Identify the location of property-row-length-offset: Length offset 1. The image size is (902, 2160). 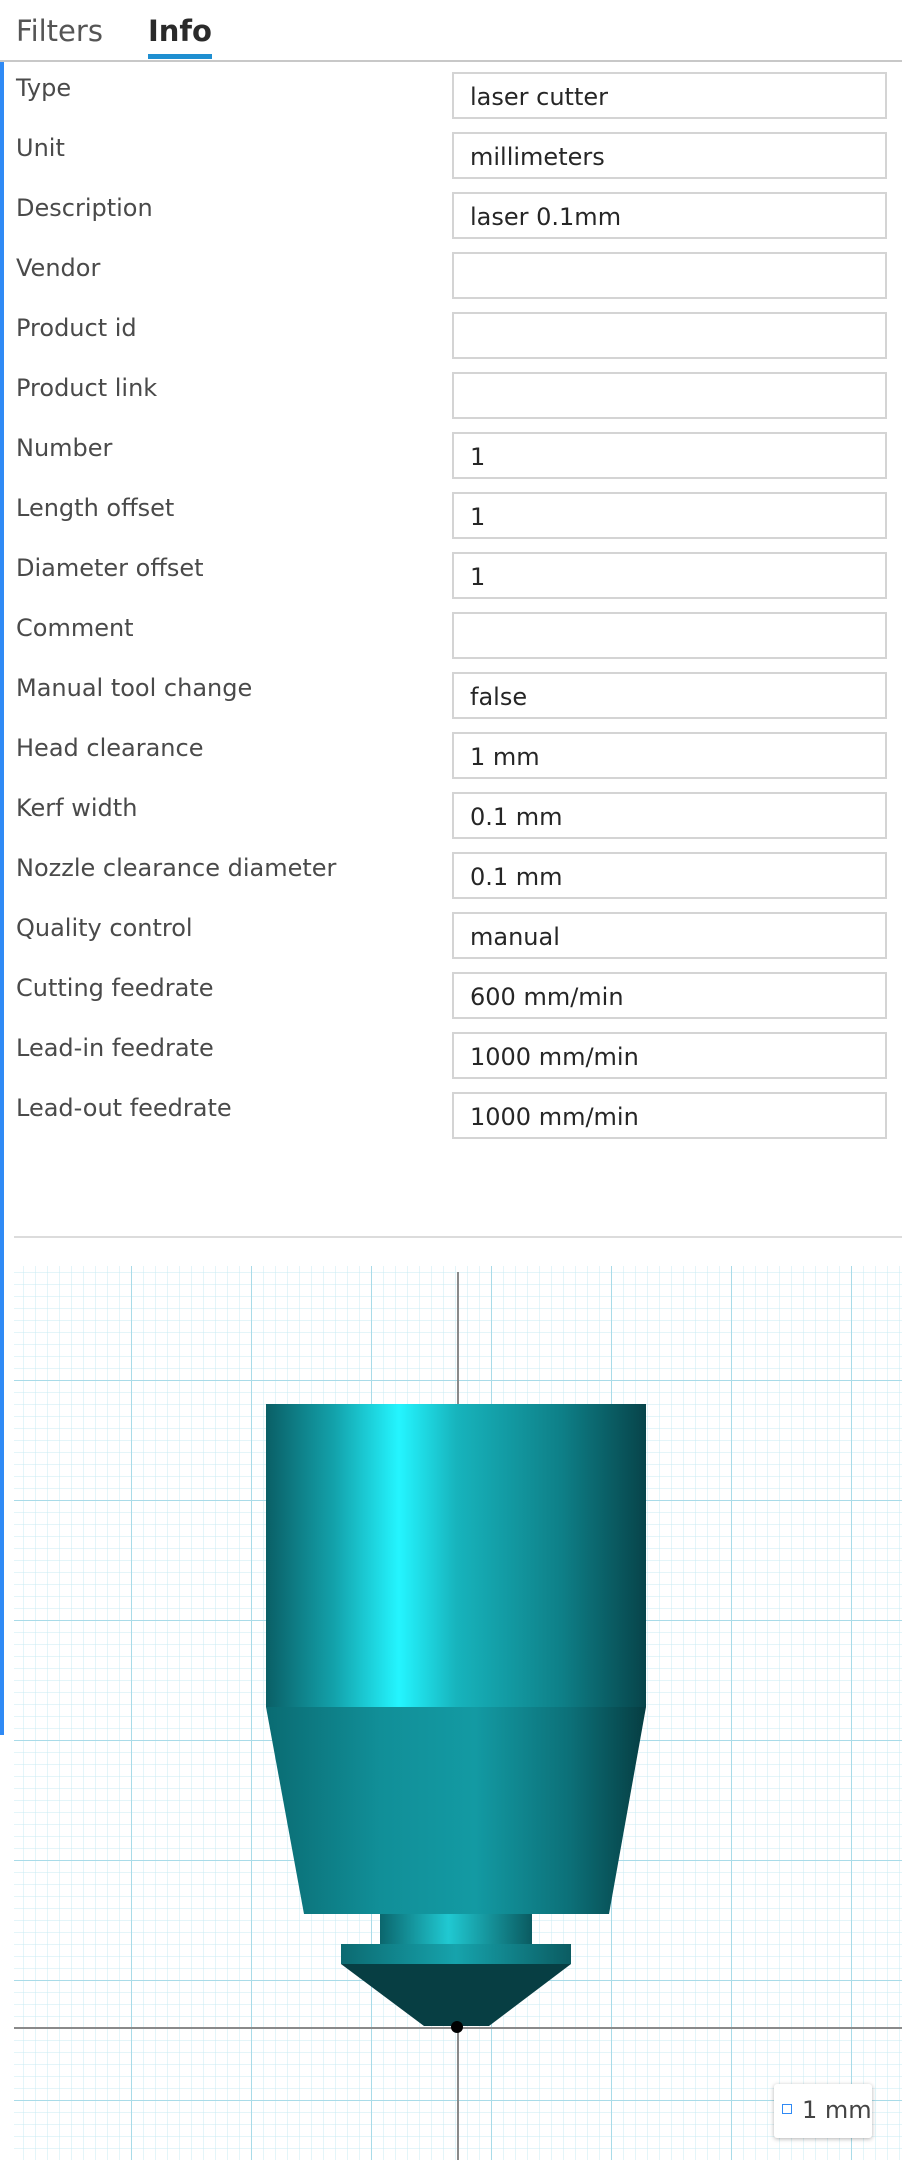
(451, 514).